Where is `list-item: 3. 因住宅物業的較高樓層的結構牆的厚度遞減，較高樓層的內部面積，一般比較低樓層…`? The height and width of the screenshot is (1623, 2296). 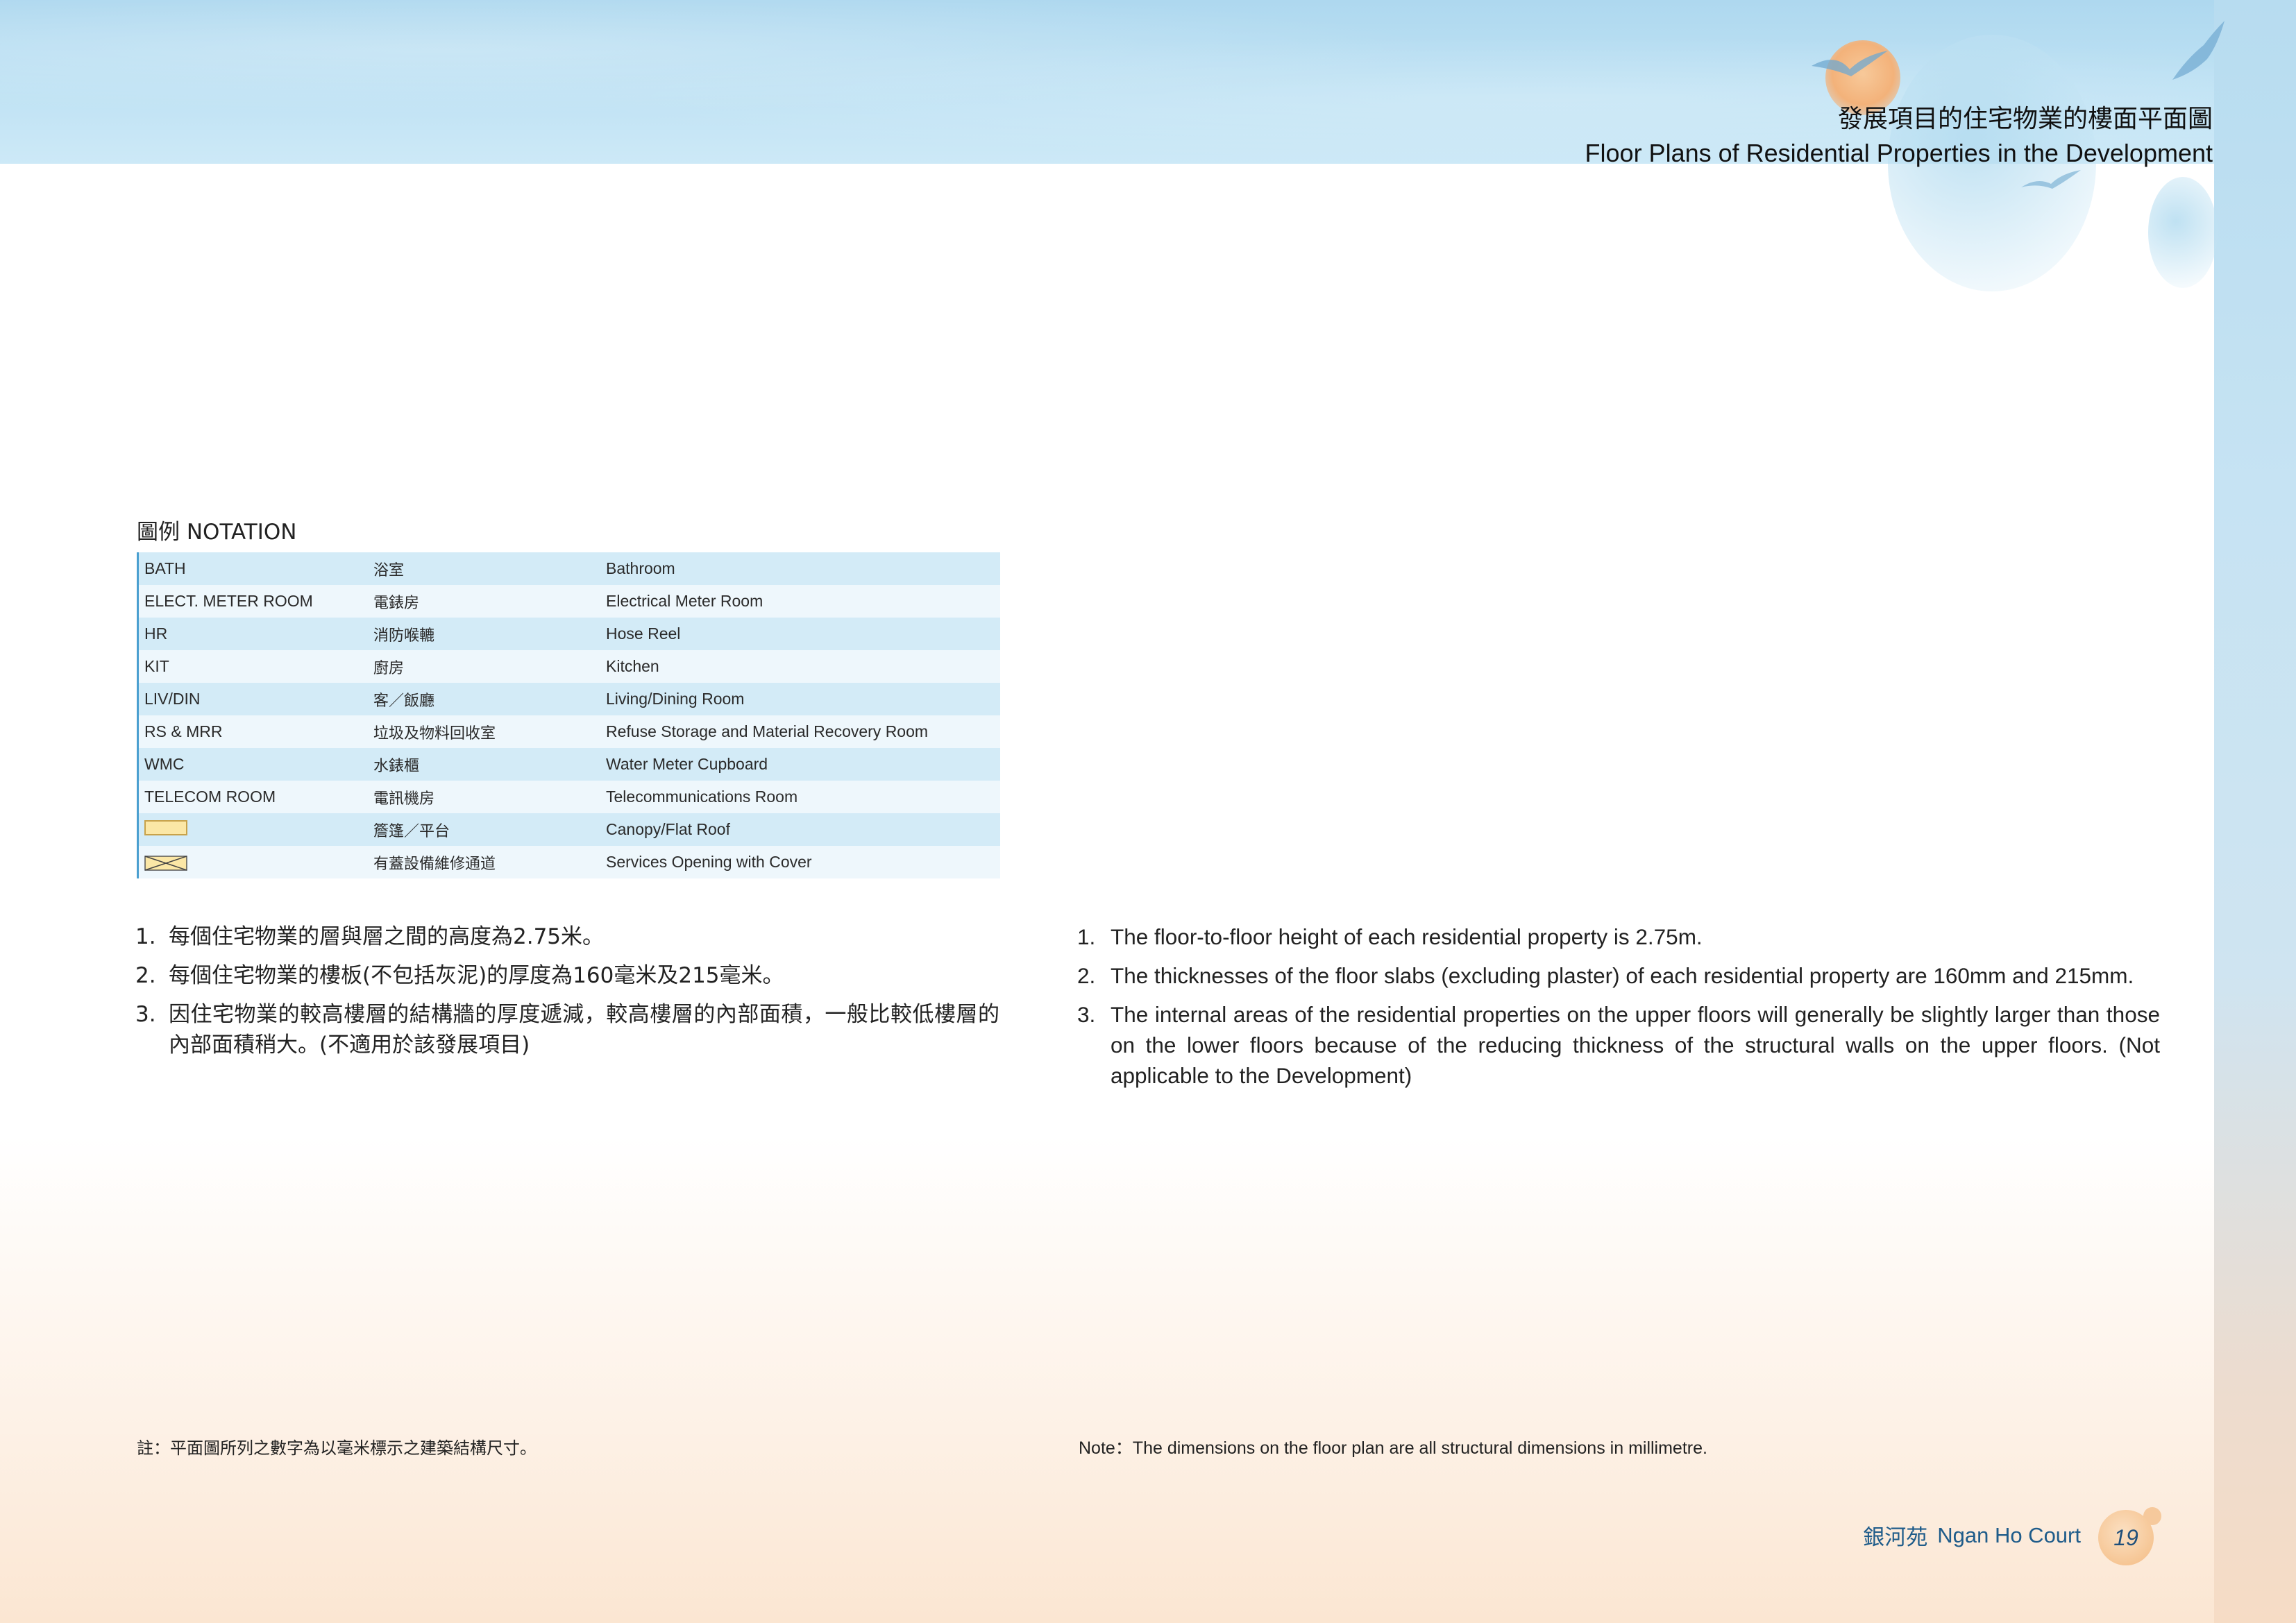 list-item: 3. 因住宅物業的較高樓層的結構牆的厚度遞減，較高樓層的內部面積，一般比較低樓層… is located at coordinates (567, 1029).